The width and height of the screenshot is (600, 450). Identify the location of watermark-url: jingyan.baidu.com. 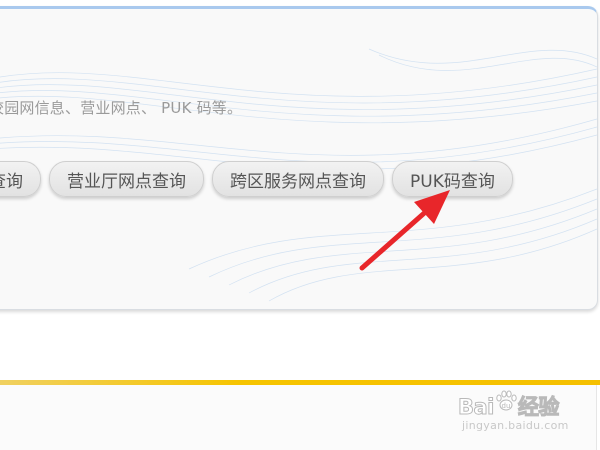
(515, 425).